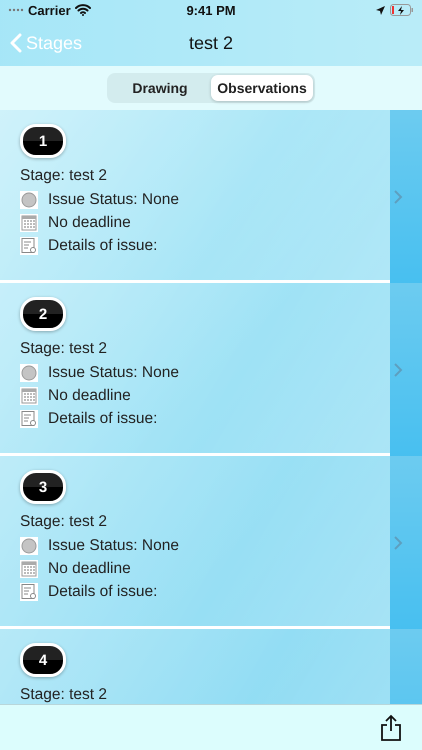 Image resolution: width=422 pixels, height=750 pixels. Describe the element at coordinates (43, 487) in the screenshot. I see `number-badge: 3` at that location.